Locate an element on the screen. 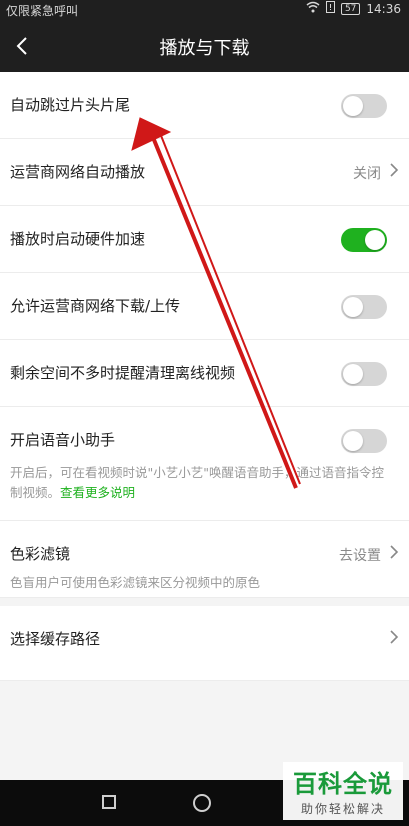 The image size is (409, 826). setting-low-storage: 剩余空间不多时提醒清理离线视频 is located at coordinates (204, 373).